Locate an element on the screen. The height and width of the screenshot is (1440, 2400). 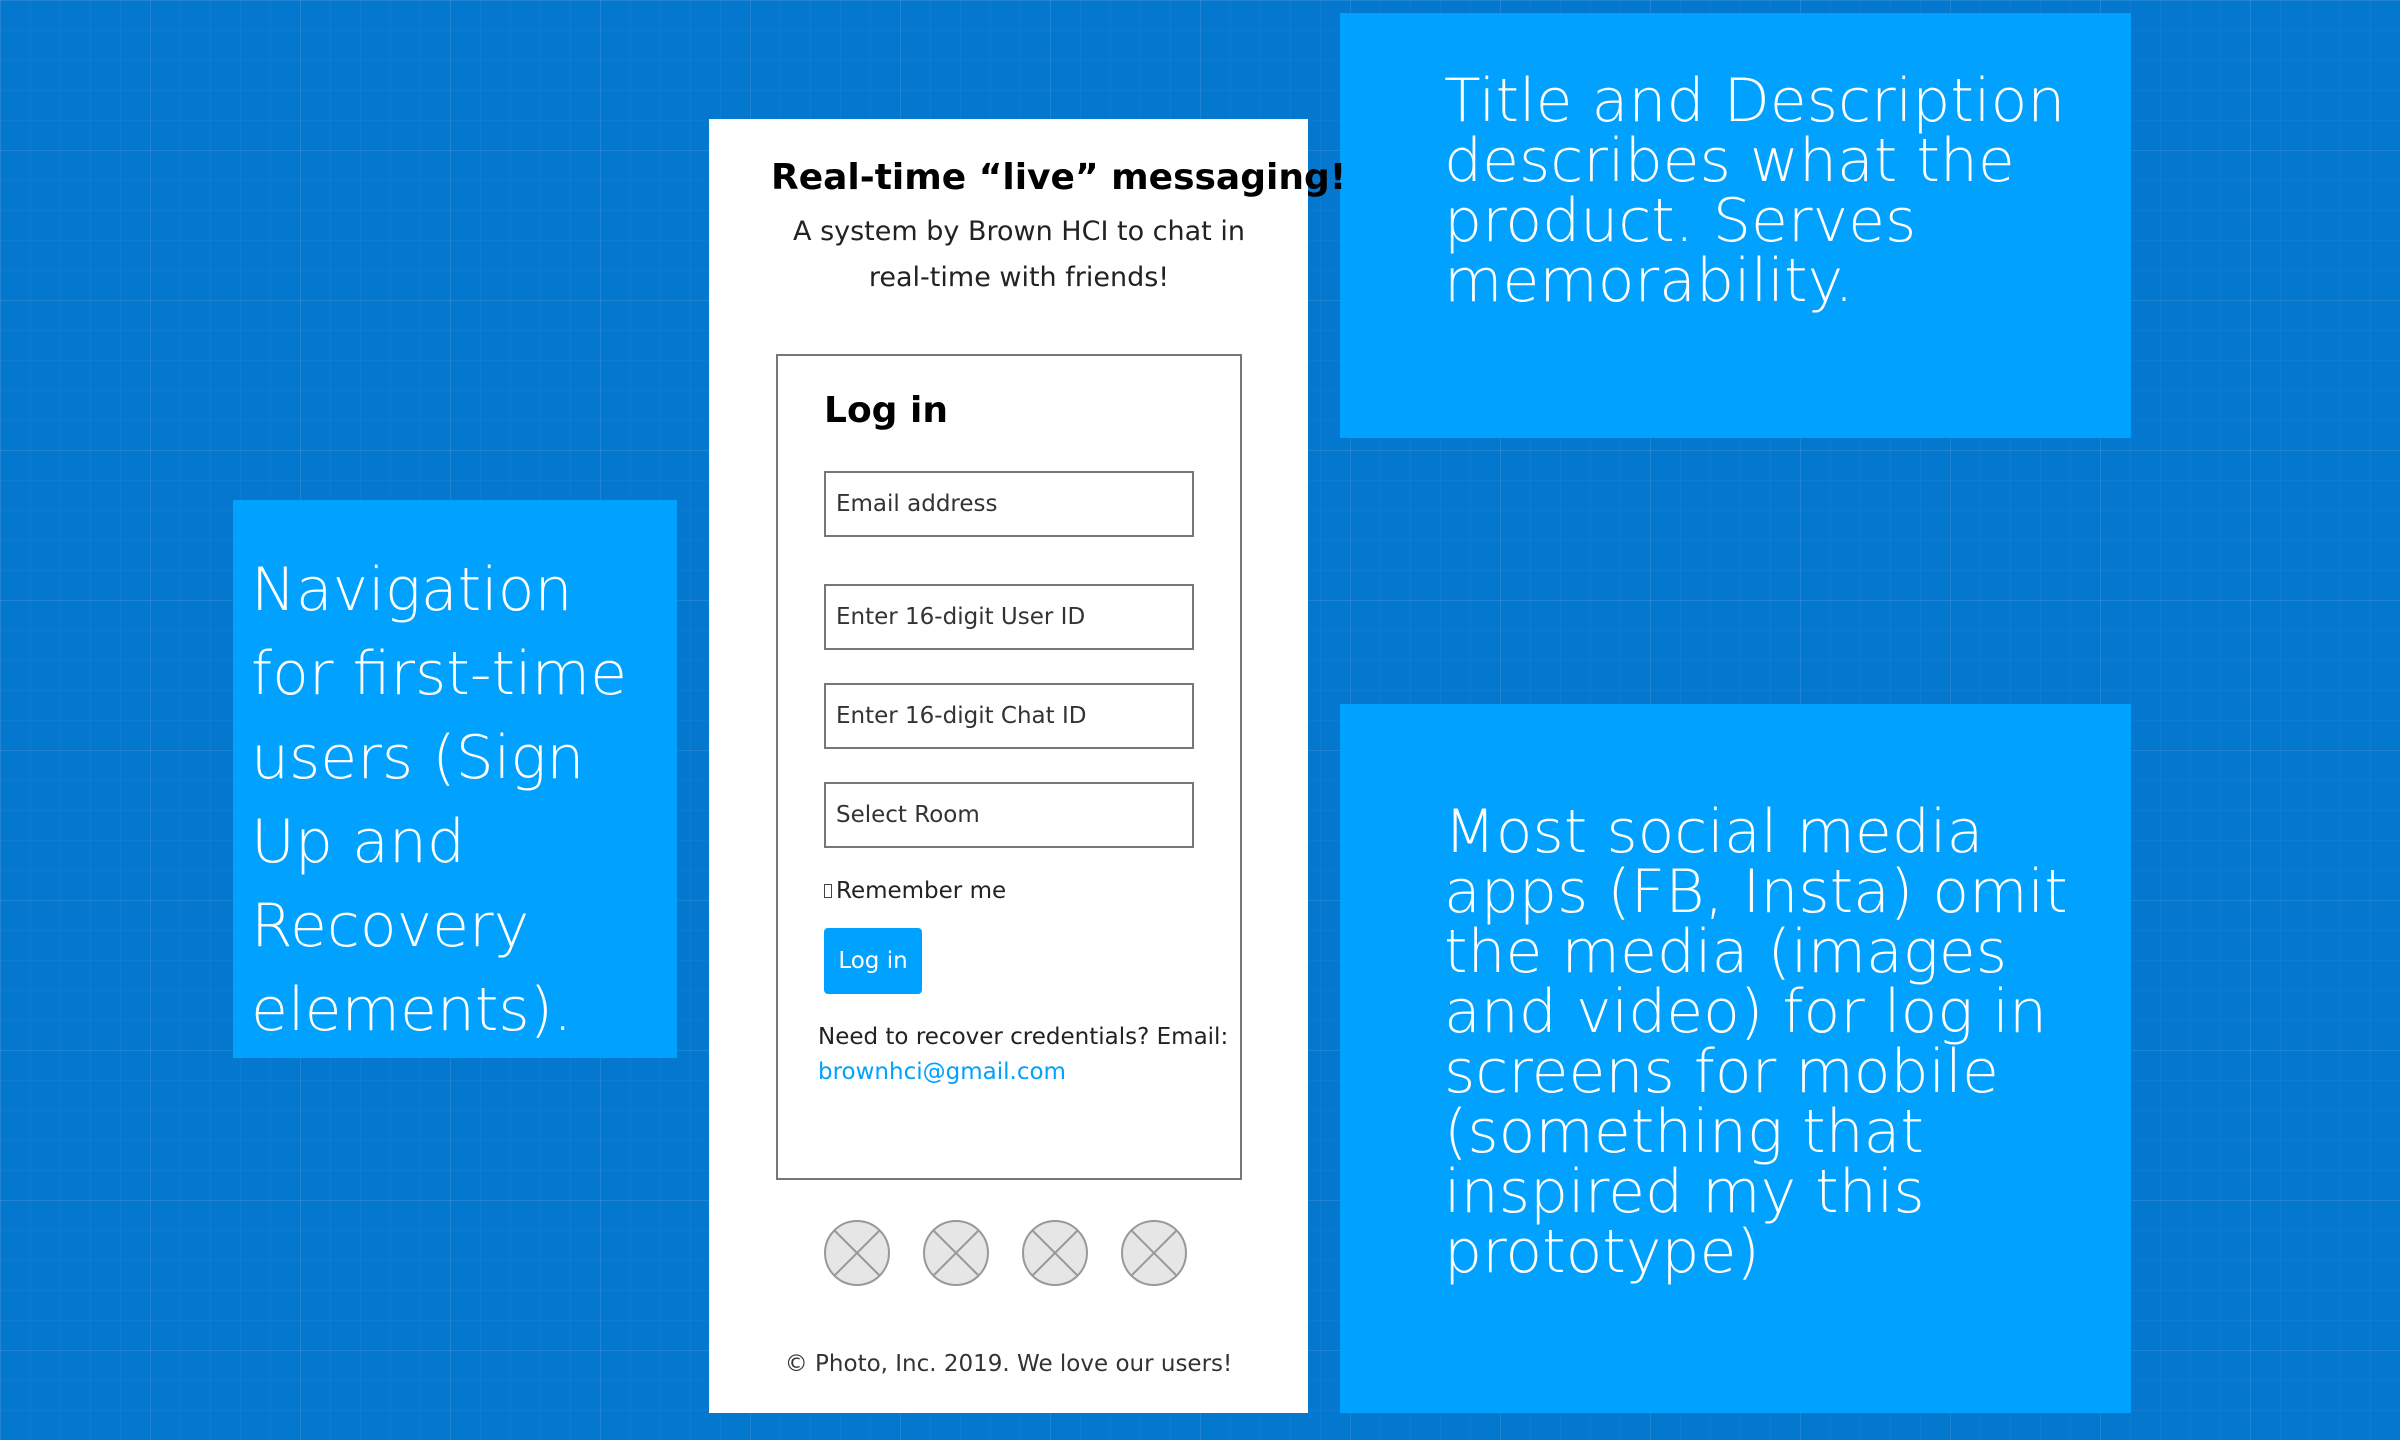
remember-label: Remember me is located at coordinates (921, 891).